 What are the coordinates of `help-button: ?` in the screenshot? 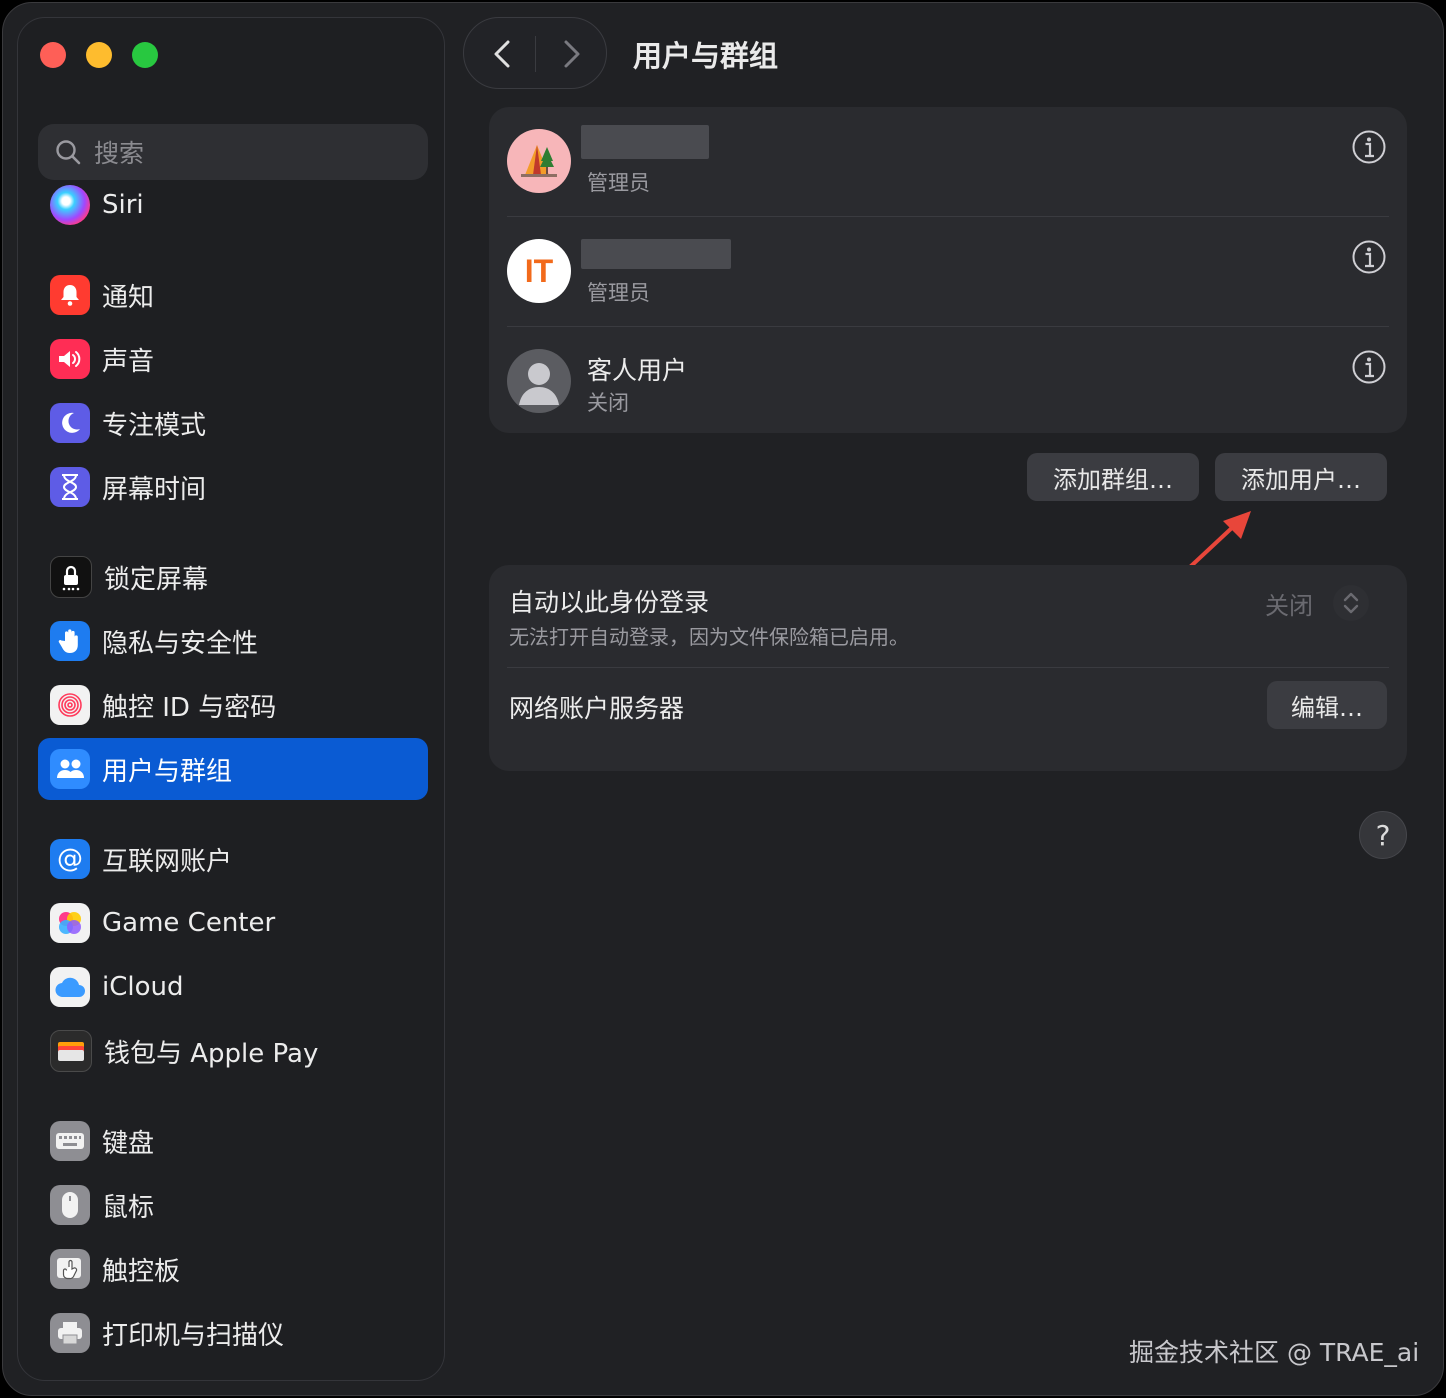 It's located at (1383, 835).